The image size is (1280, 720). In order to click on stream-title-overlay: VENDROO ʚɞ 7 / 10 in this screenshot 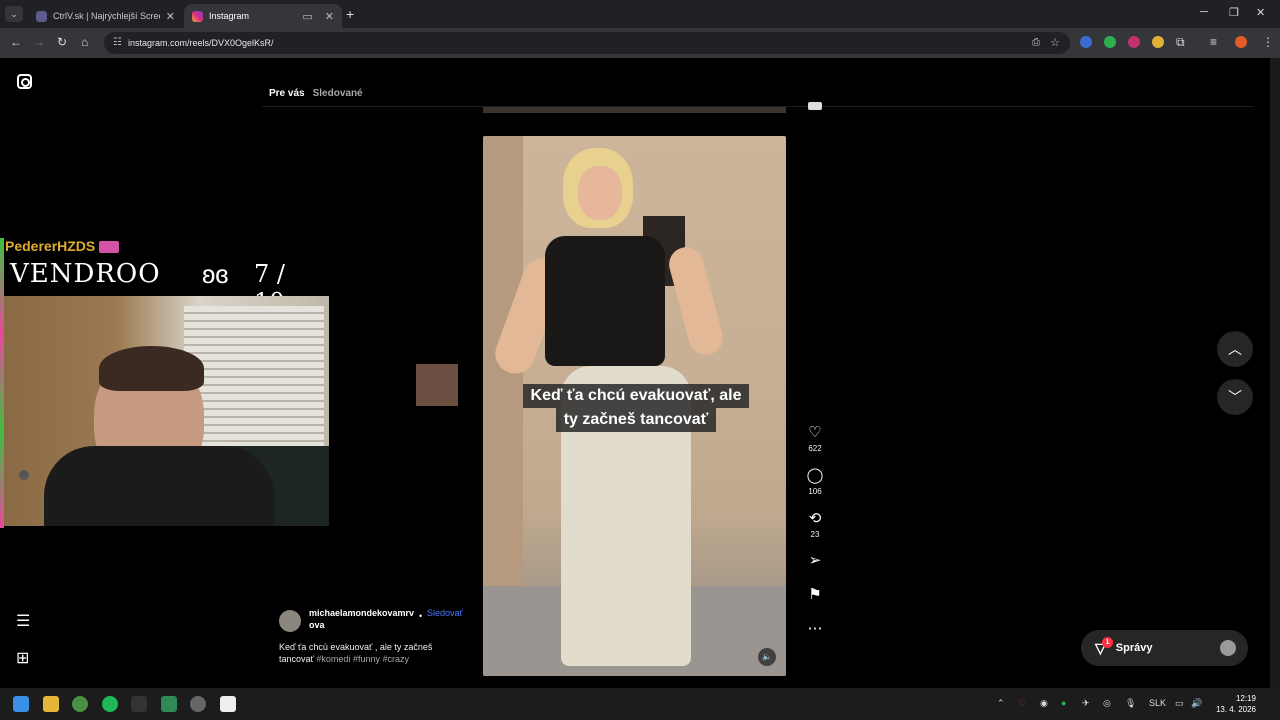, I will do `click(159, 284)`.